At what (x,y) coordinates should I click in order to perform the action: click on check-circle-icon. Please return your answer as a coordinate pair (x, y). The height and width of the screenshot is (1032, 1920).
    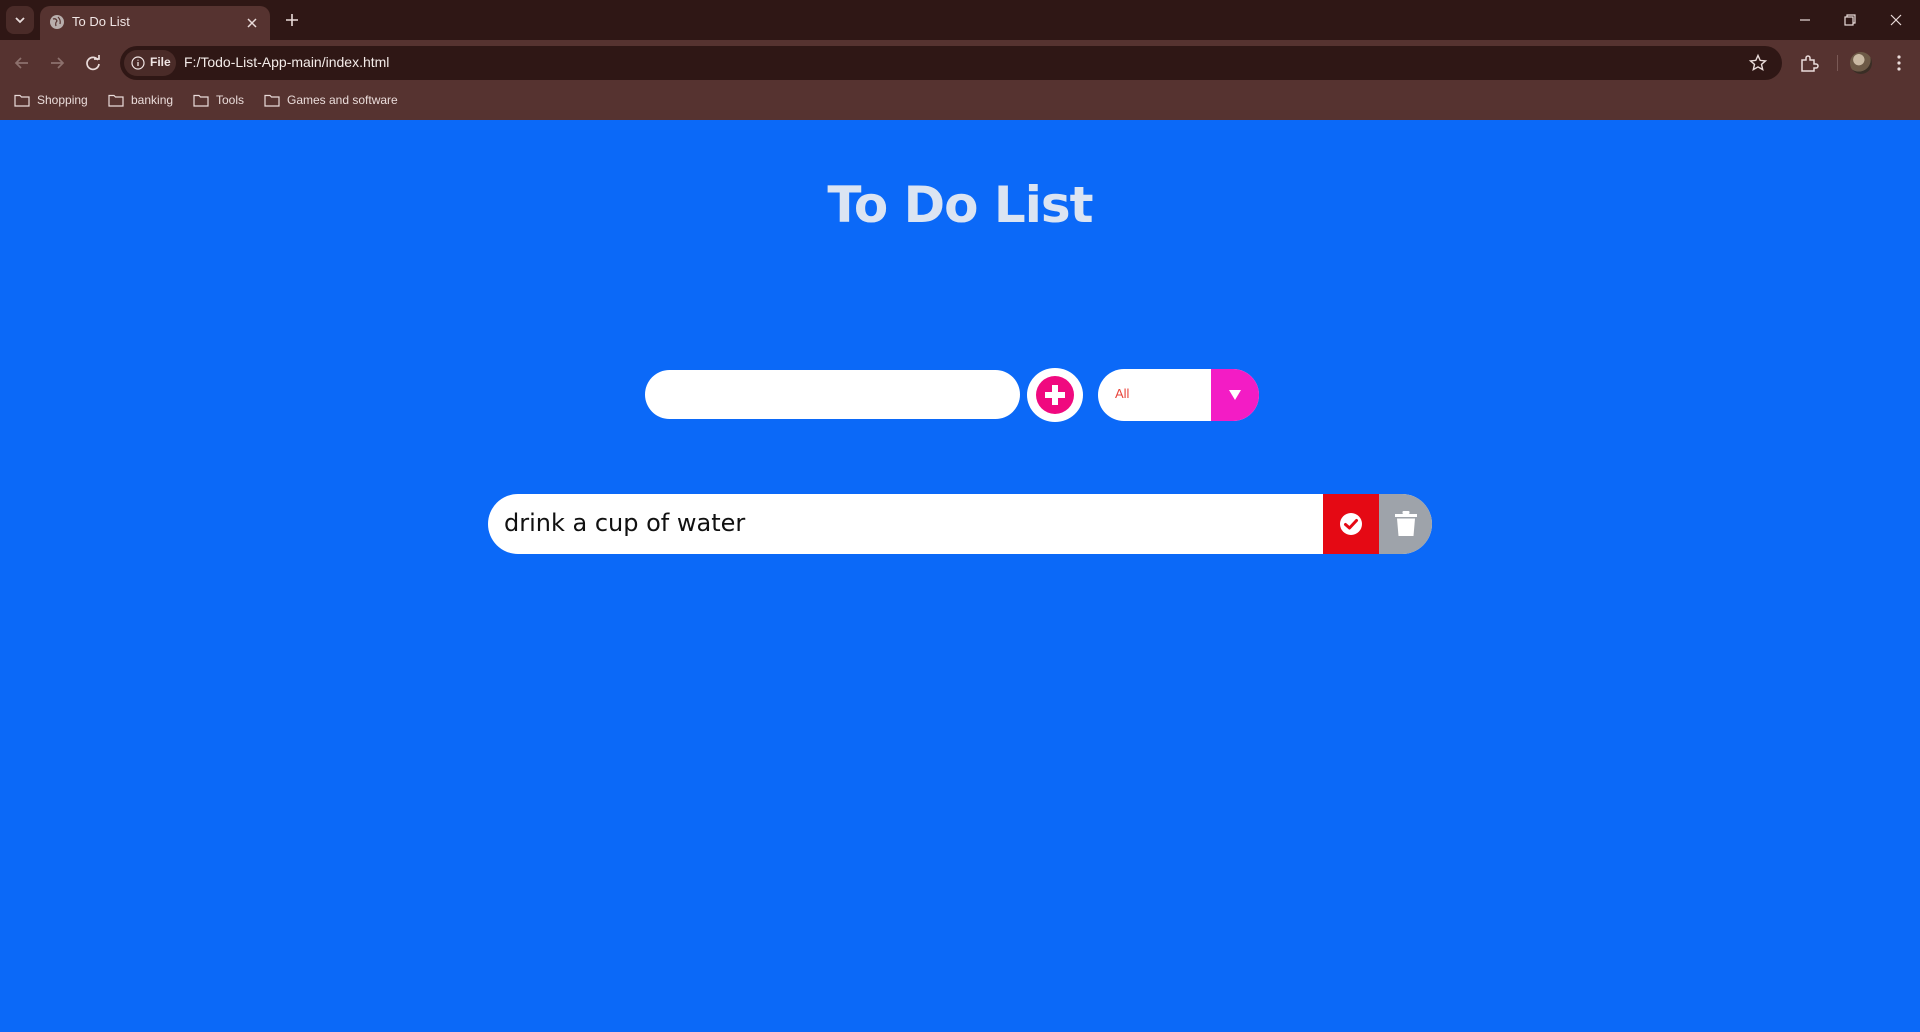
    Looking at the image, I should click on (1351, 524).